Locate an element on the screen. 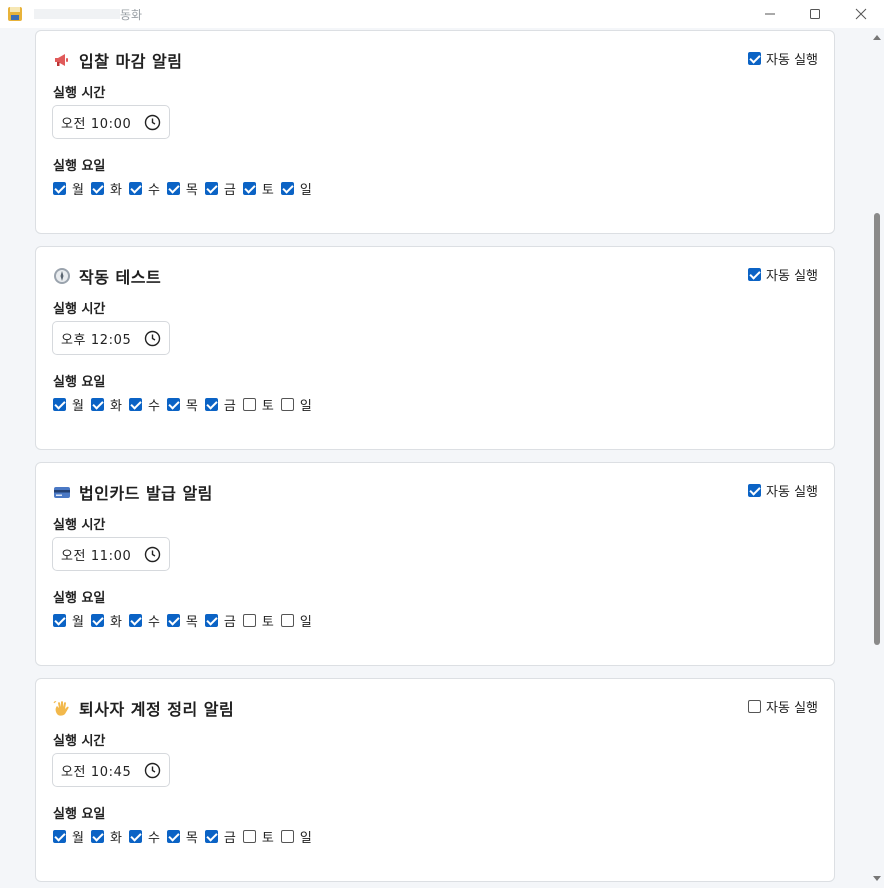 The height and width of the screenshot is (888, 884). vertical-scrollbar is located at coordinates (877, 458).